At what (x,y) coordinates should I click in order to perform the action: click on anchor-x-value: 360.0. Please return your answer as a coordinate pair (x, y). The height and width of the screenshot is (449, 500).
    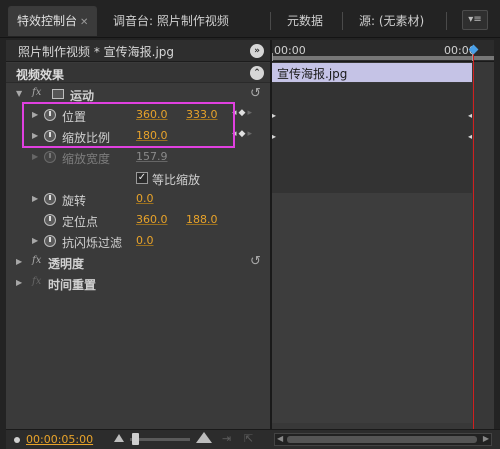
    Looking at the image, I should click on (152, 219).